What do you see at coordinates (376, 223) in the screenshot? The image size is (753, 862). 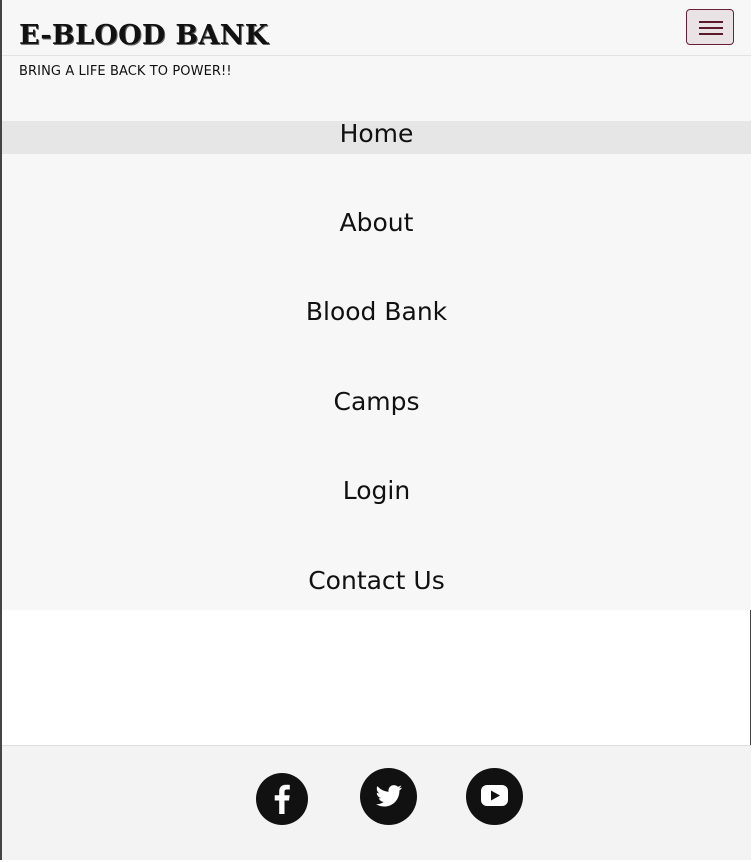 I see `nav-item-about: About` at bounding box center [376, 223].